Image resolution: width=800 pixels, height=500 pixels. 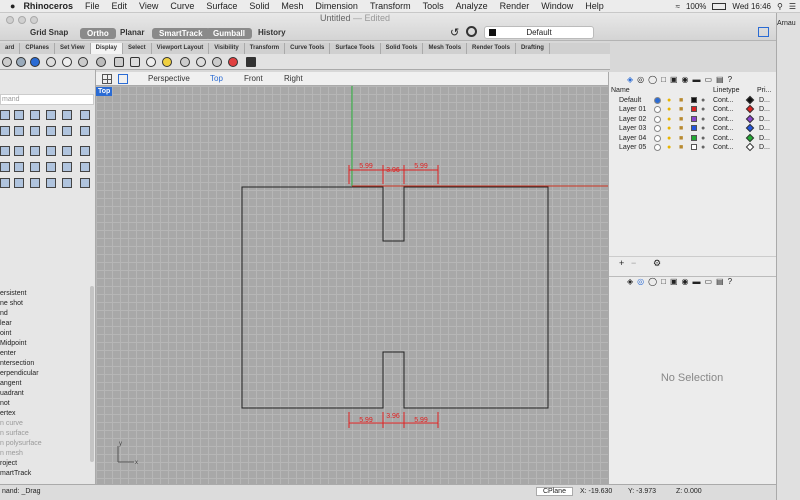 I want to click on mesh-tool-icon, so click(x=85, y=151).